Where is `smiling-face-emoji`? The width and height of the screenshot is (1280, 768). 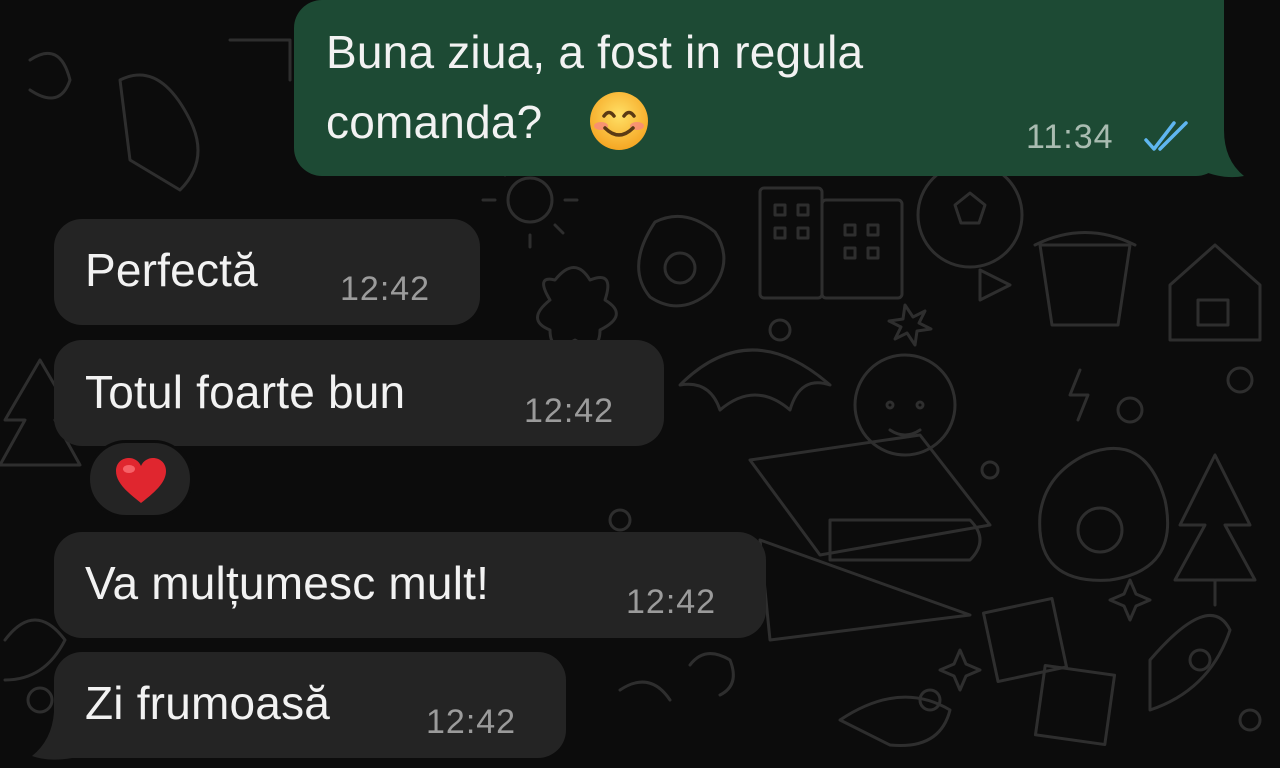
smiling-face-emoji is located at coordinates (619, 121).